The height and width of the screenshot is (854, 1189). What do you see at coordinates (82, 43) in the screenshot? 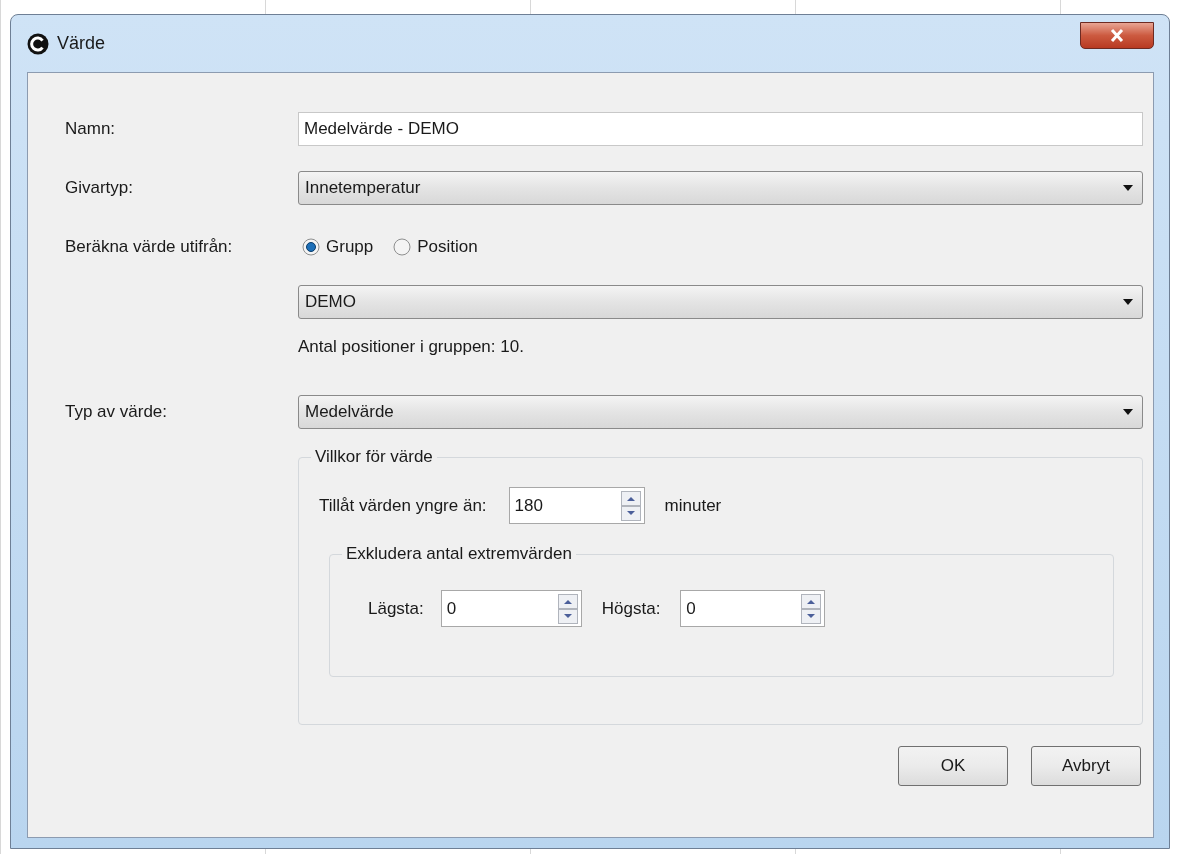
I see `window-title: Värde` at bounding box center [82, 43].